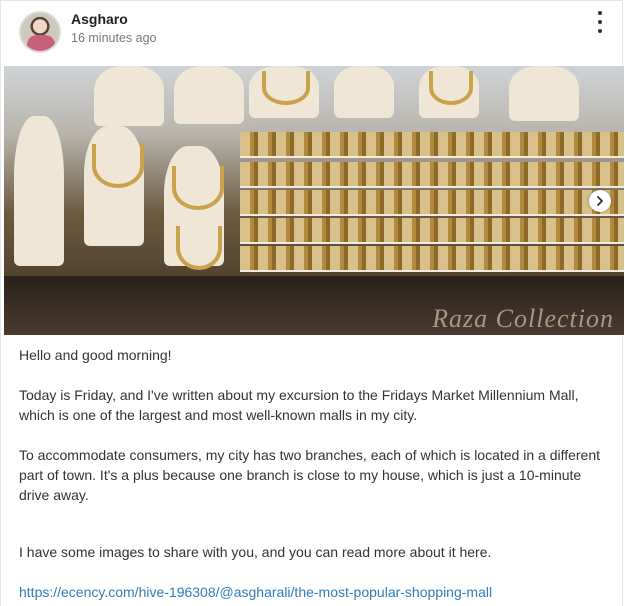  Describe the element at coordinates (314, 32) in the screenshot. I see `post-header: Asgharo 16 minutes ago` at that location.